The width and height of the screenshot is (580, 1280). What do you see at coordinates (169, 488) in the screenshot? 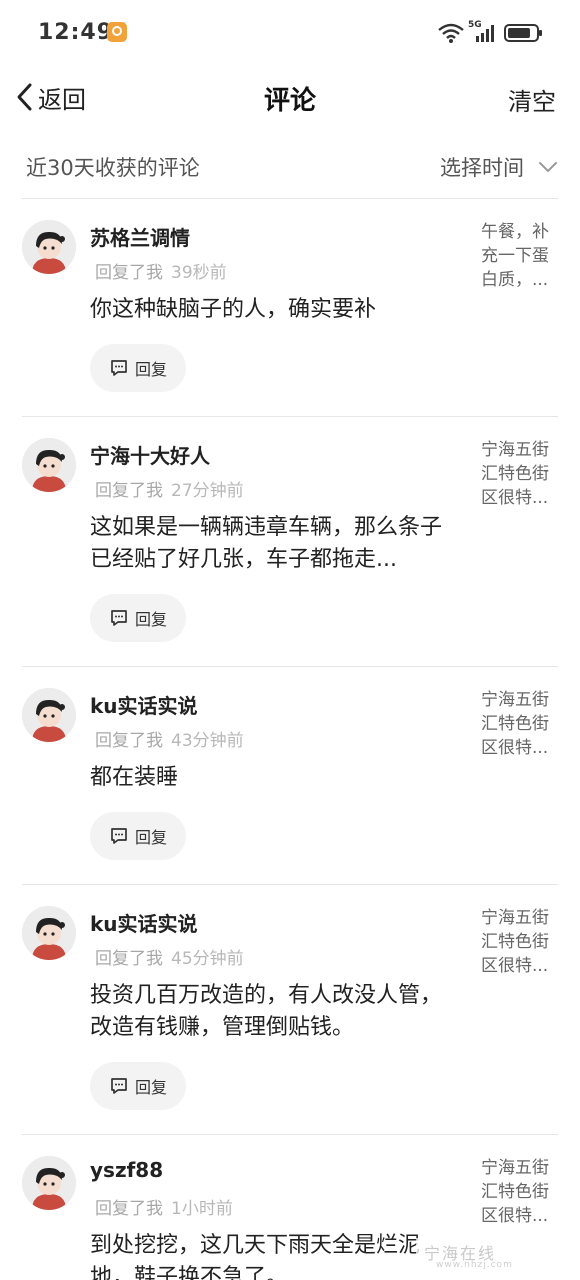
I see `comment-meta: 回复了我 27分钟前` at bounding box center [169, 488].